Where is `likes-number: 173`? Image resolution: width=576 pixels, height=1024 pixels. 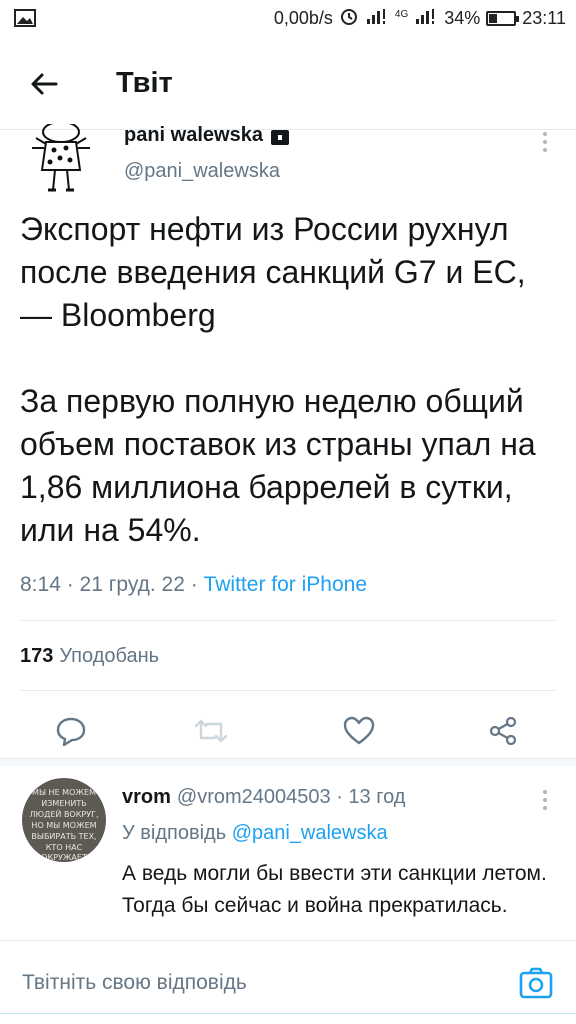 likes-number: 173 is located at coordinates (37, 656).